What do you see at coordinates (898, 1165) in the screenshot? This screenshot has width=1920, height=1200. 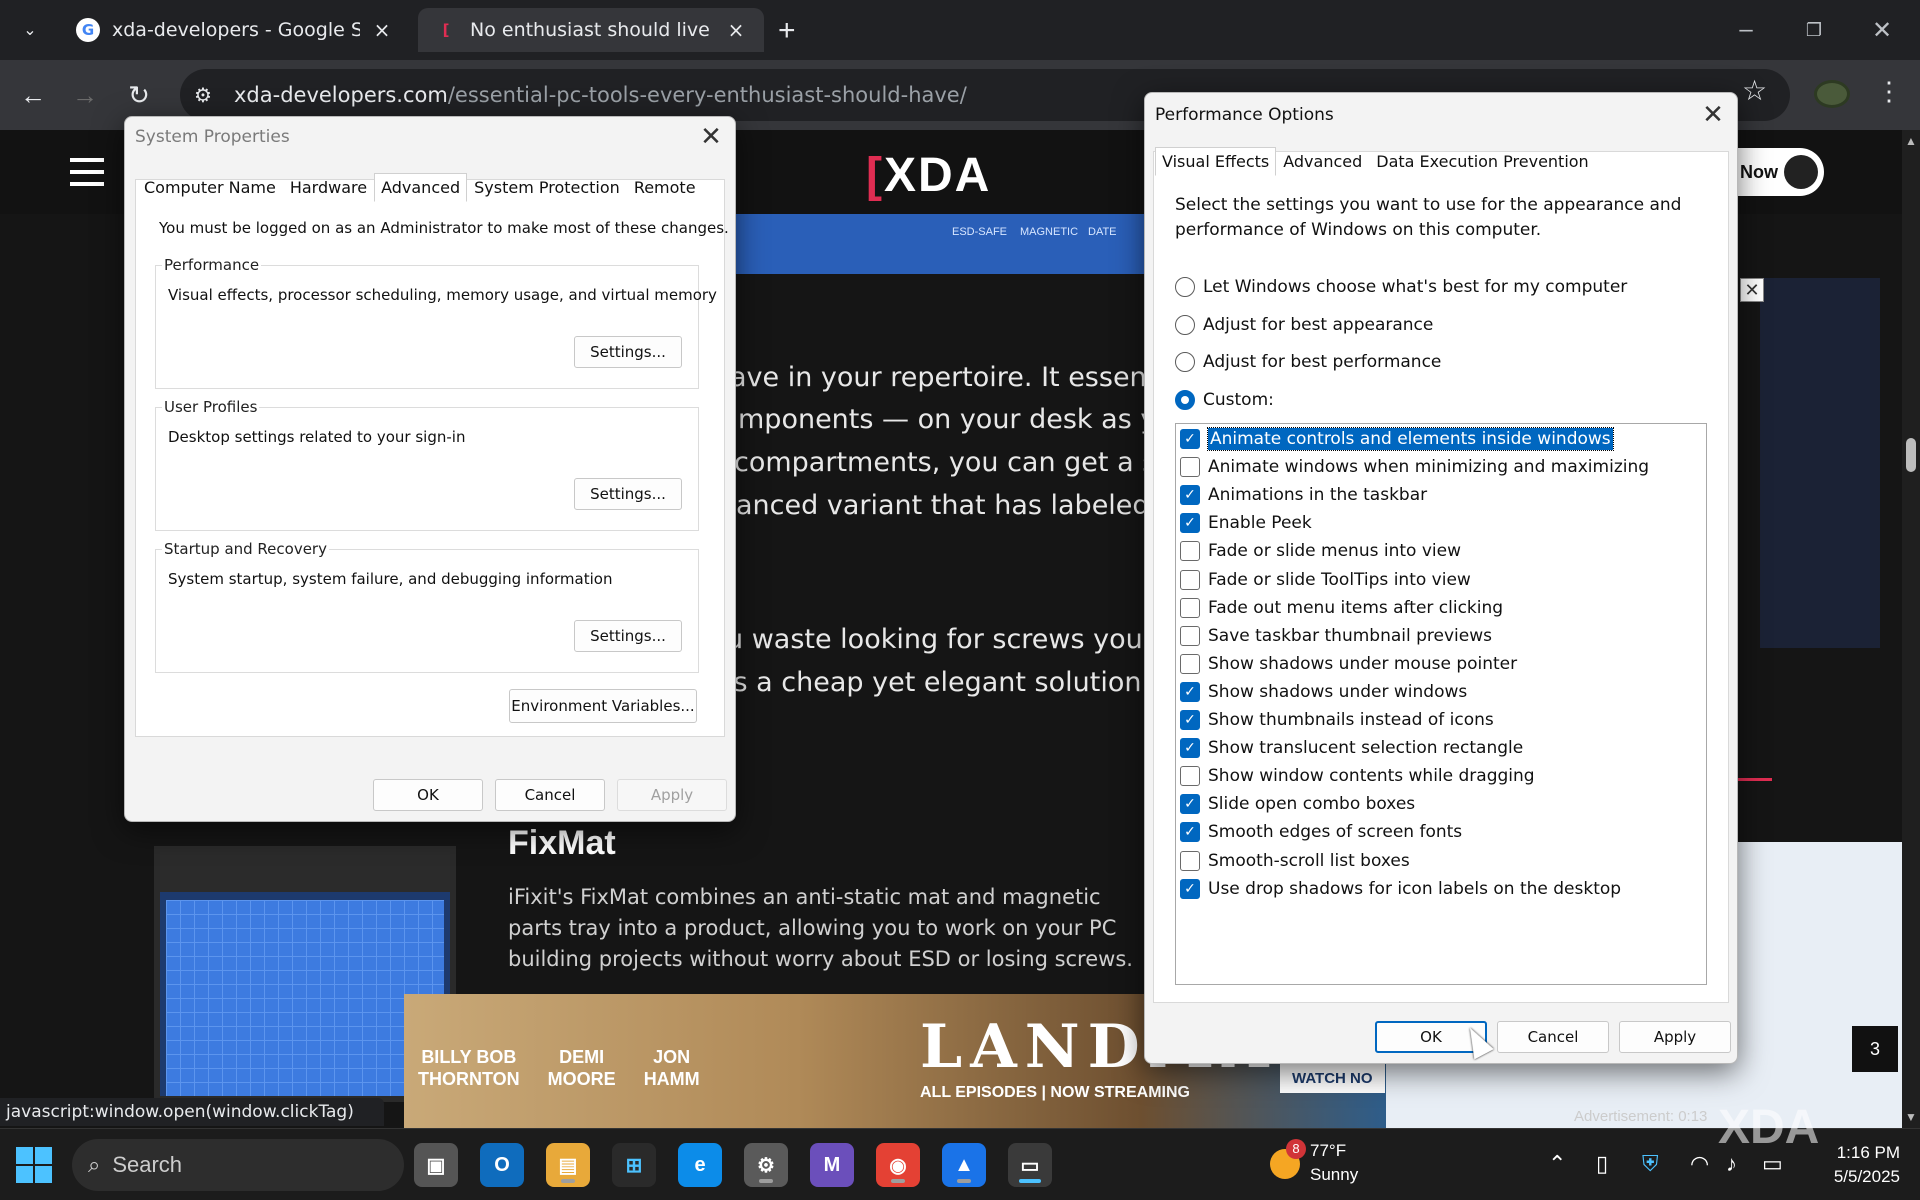 I see `chrome-icon: ◉` at bounding box center [898, 1165].